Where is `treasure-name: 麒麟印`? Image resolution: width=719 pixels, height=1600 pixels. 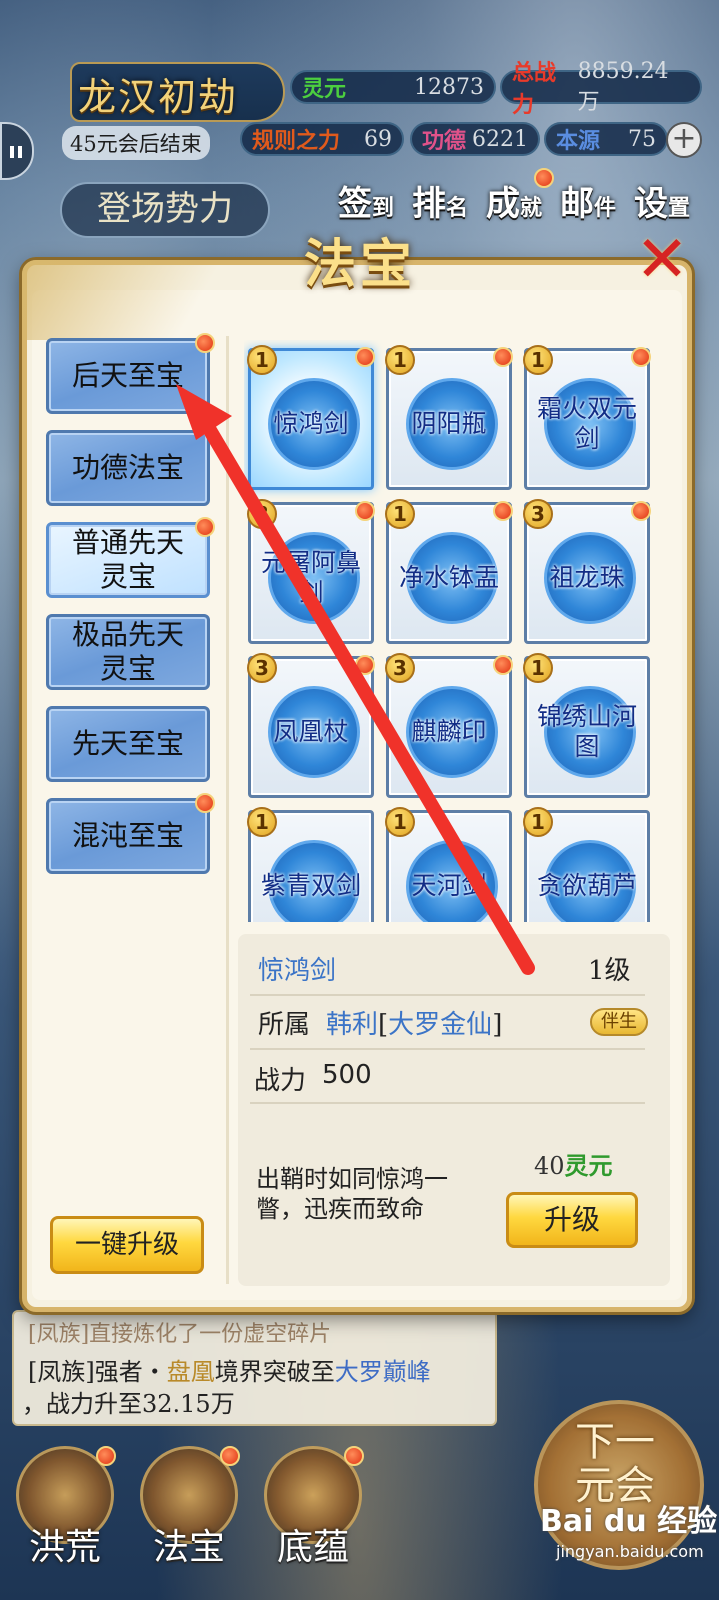
treasure-name: 麒麟印 is located at coordinates (449, 731).